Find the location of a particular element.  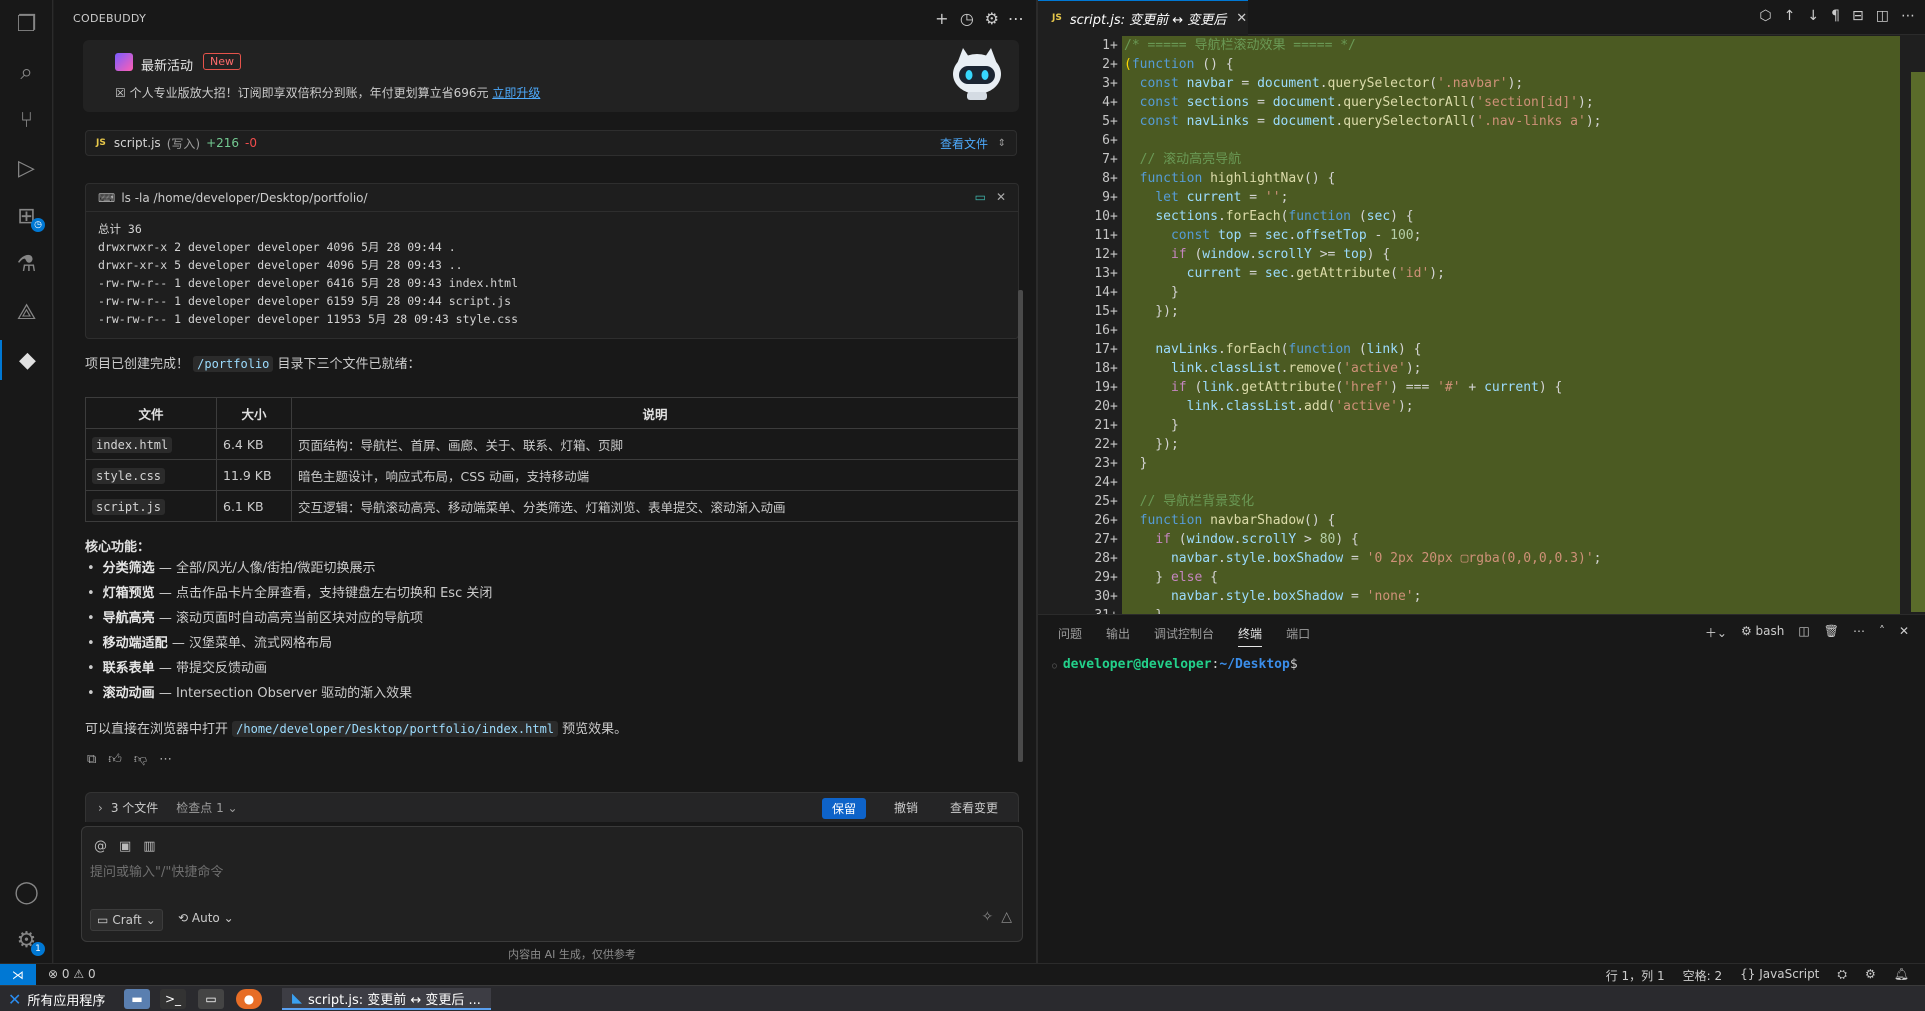

mode-selector: ▭ Craft ⌄ is located at coordinates (126, 920).